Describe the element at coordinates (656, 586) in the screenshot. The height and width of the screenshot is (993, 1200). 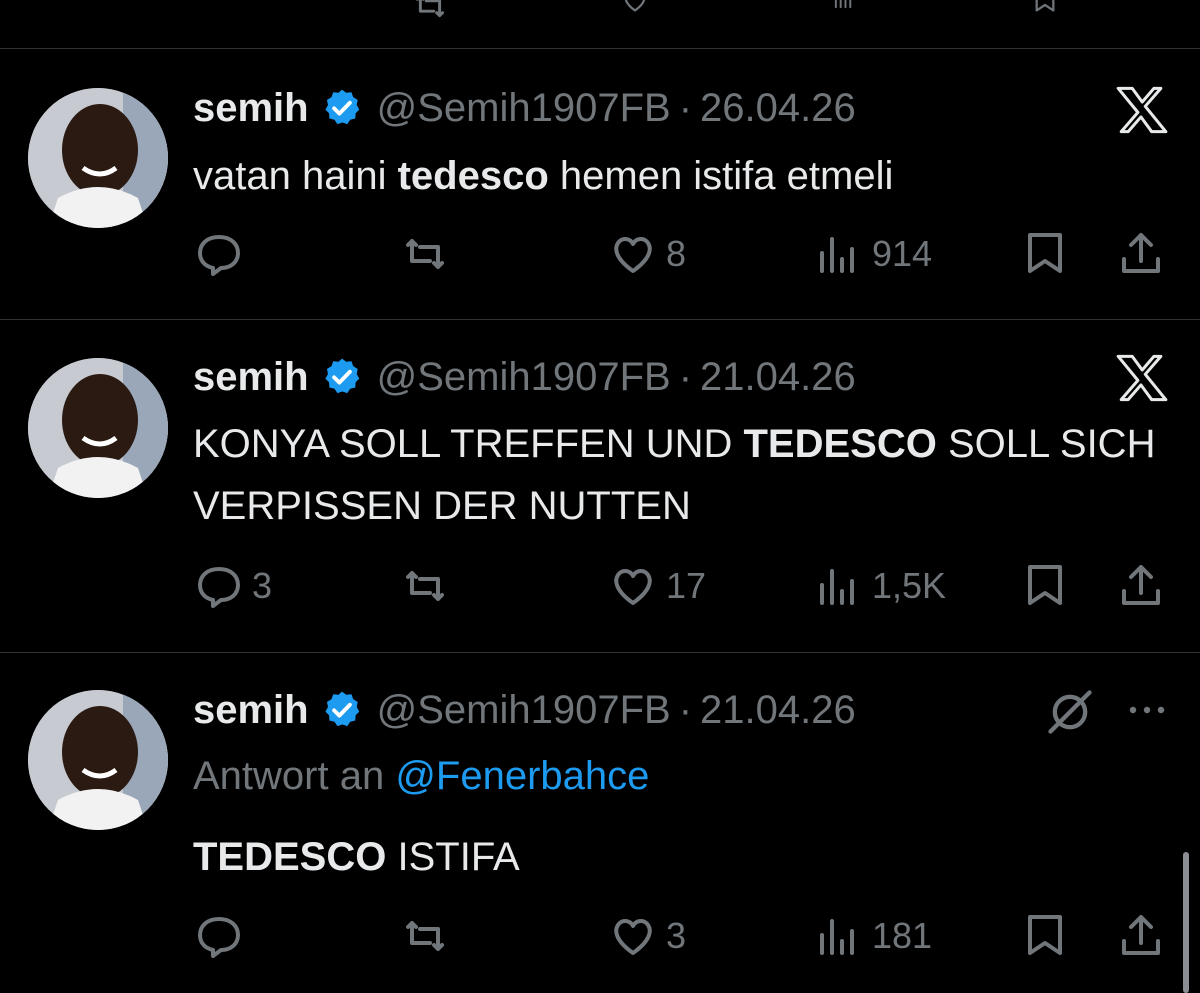
I see `like-button: 17` at that location.